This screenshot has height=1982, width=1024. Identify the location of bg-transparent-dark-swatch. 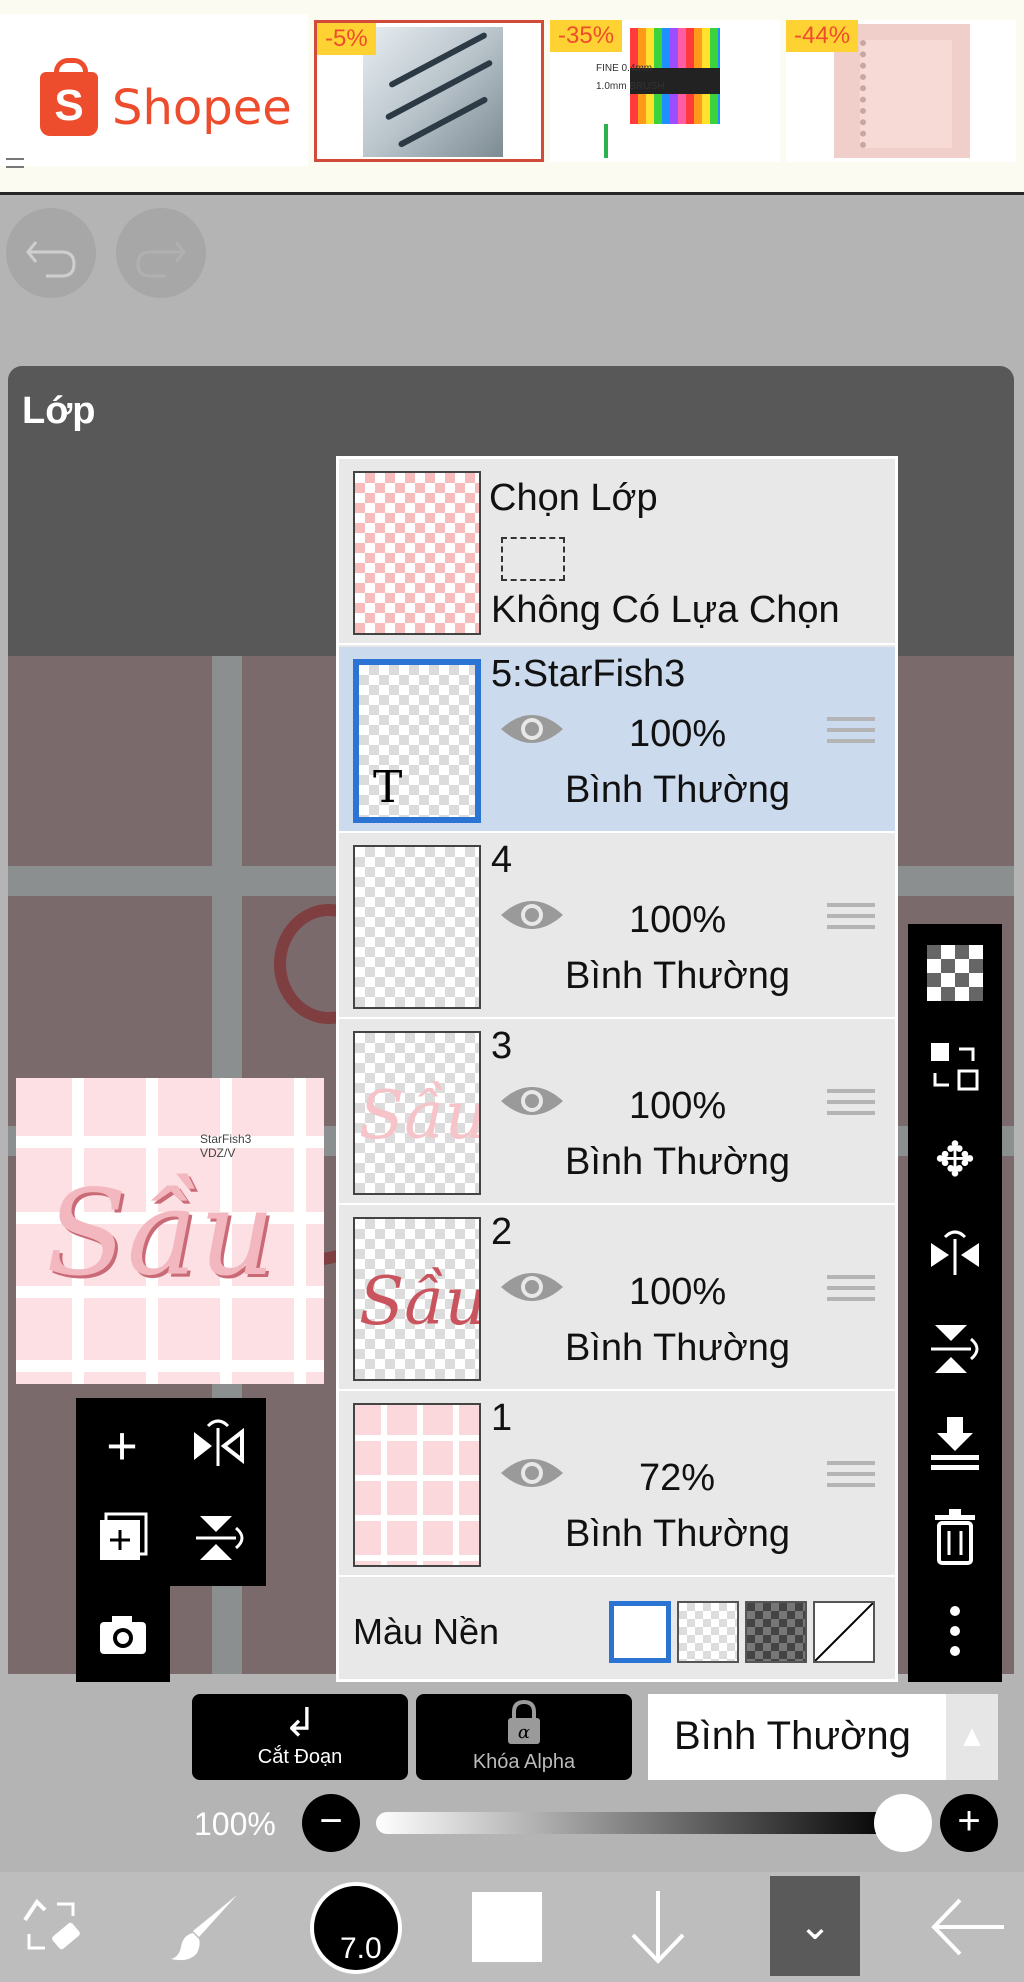
(776, 1632).